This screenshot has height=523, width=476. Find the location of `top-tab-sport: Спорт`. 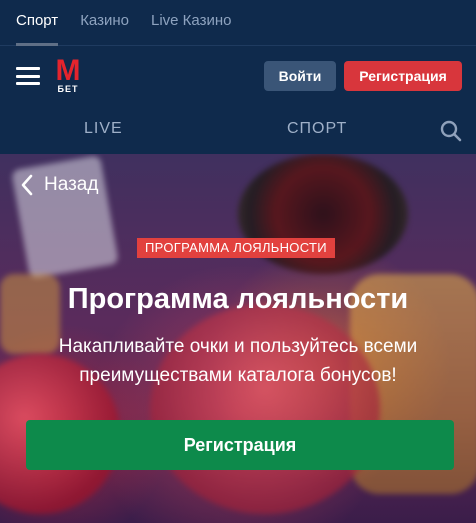

top-tab-sport: Спорт is located at coordinates (37, 23).